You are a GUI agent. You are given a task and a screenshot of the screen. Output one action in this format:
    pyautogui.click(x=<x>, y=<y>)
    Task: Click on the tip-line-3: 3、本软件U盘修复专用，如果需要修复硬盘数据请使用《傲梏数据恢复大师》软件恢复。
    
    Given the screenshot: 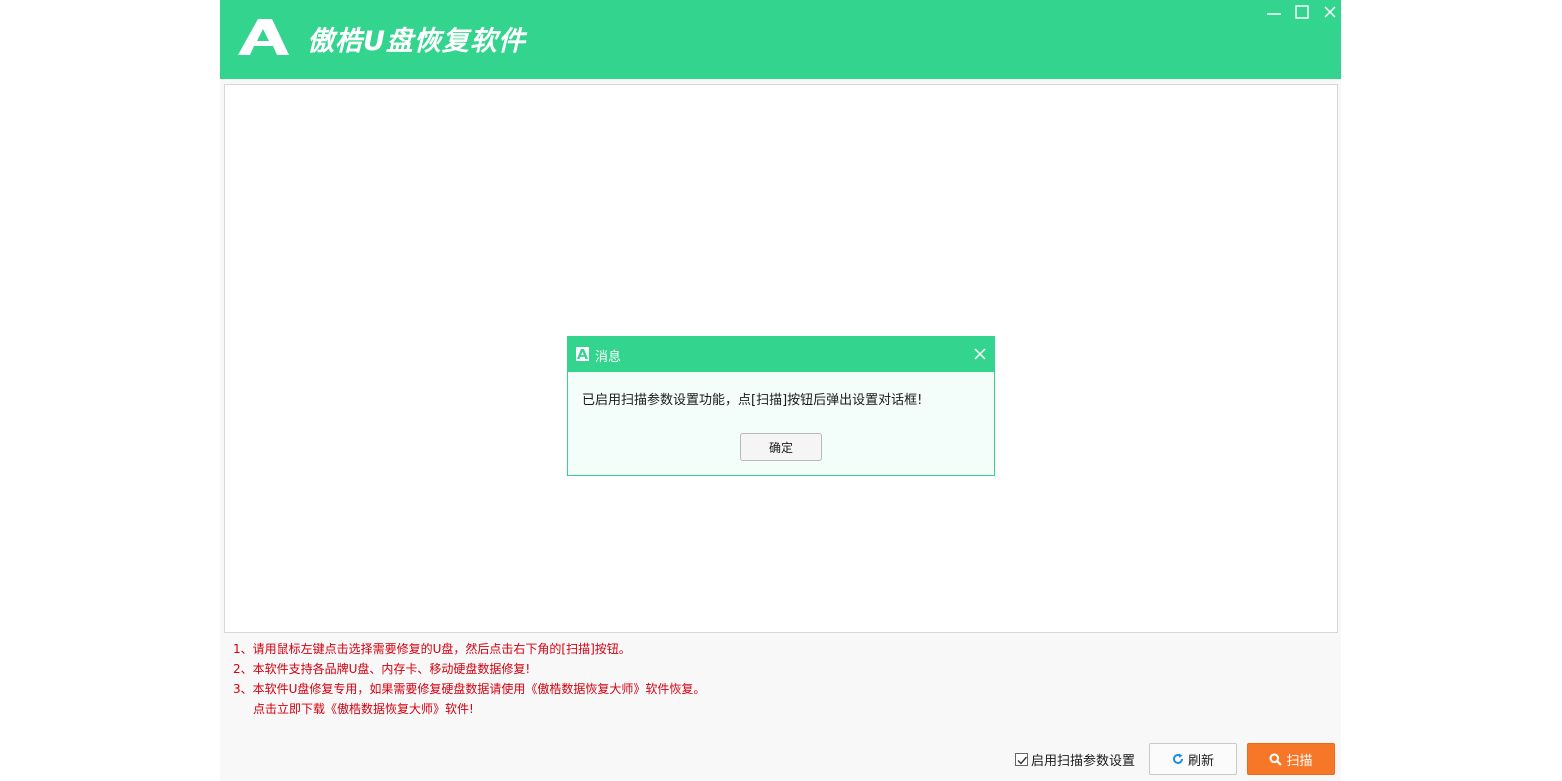 What is the action you would take?
    pyautogui.click(x=469, y=689)
    